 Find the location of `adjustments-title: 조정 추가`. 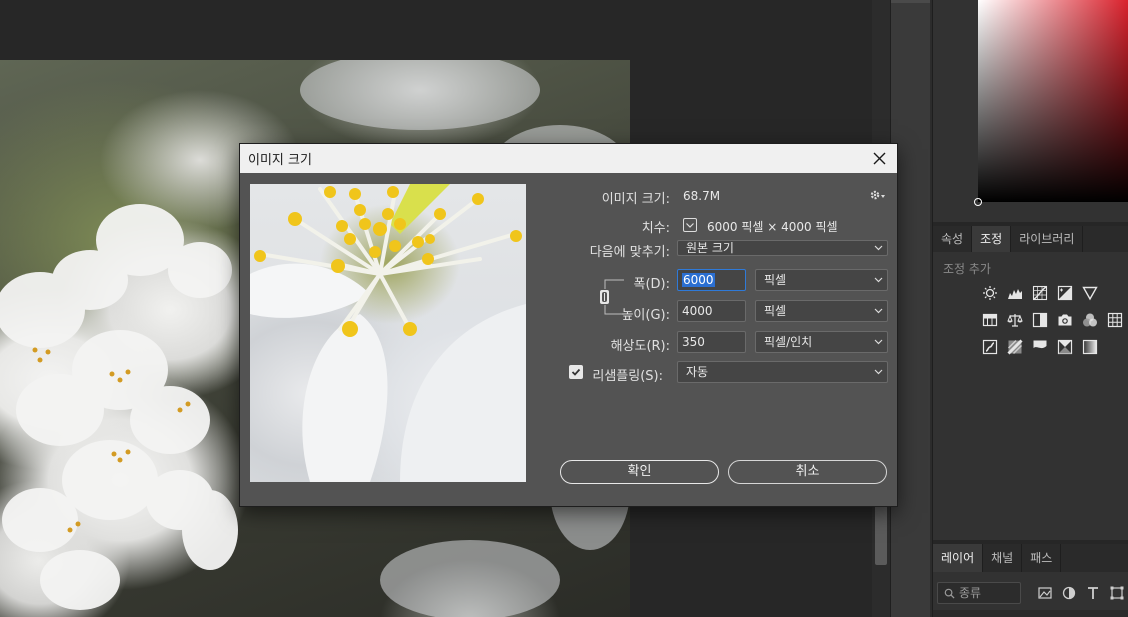

adjustments-title: 조정 추가 is located at coordinates (967, 269).